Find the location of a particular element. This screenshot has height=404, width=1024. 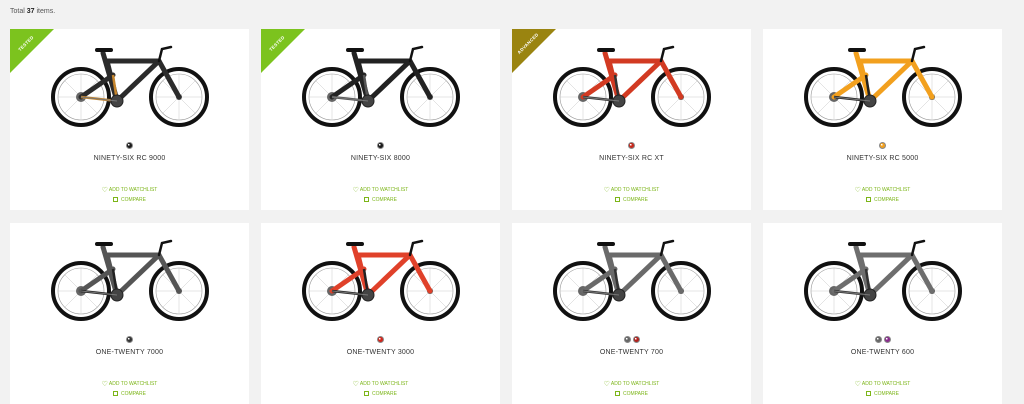

product-card: ONE-TWENTY 600 ♡ADD TO WATCHLIST COMPARE is located at coordinates (882, 313).